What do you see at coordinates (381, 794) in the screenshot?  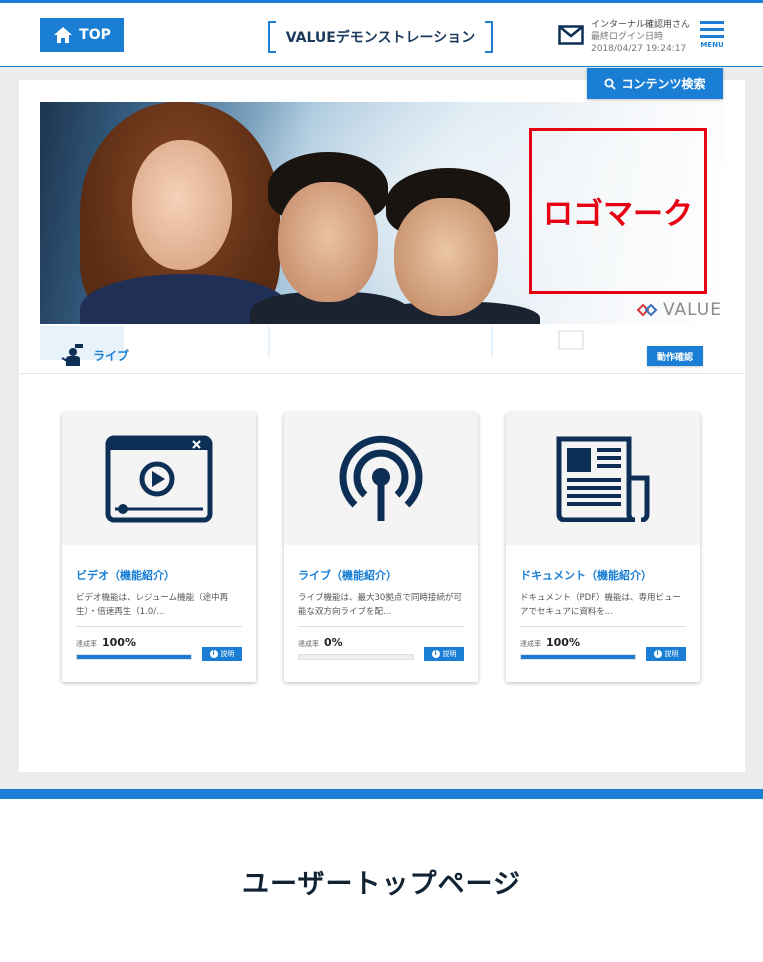 I see `footer-band` at bounding box center [381, 794].